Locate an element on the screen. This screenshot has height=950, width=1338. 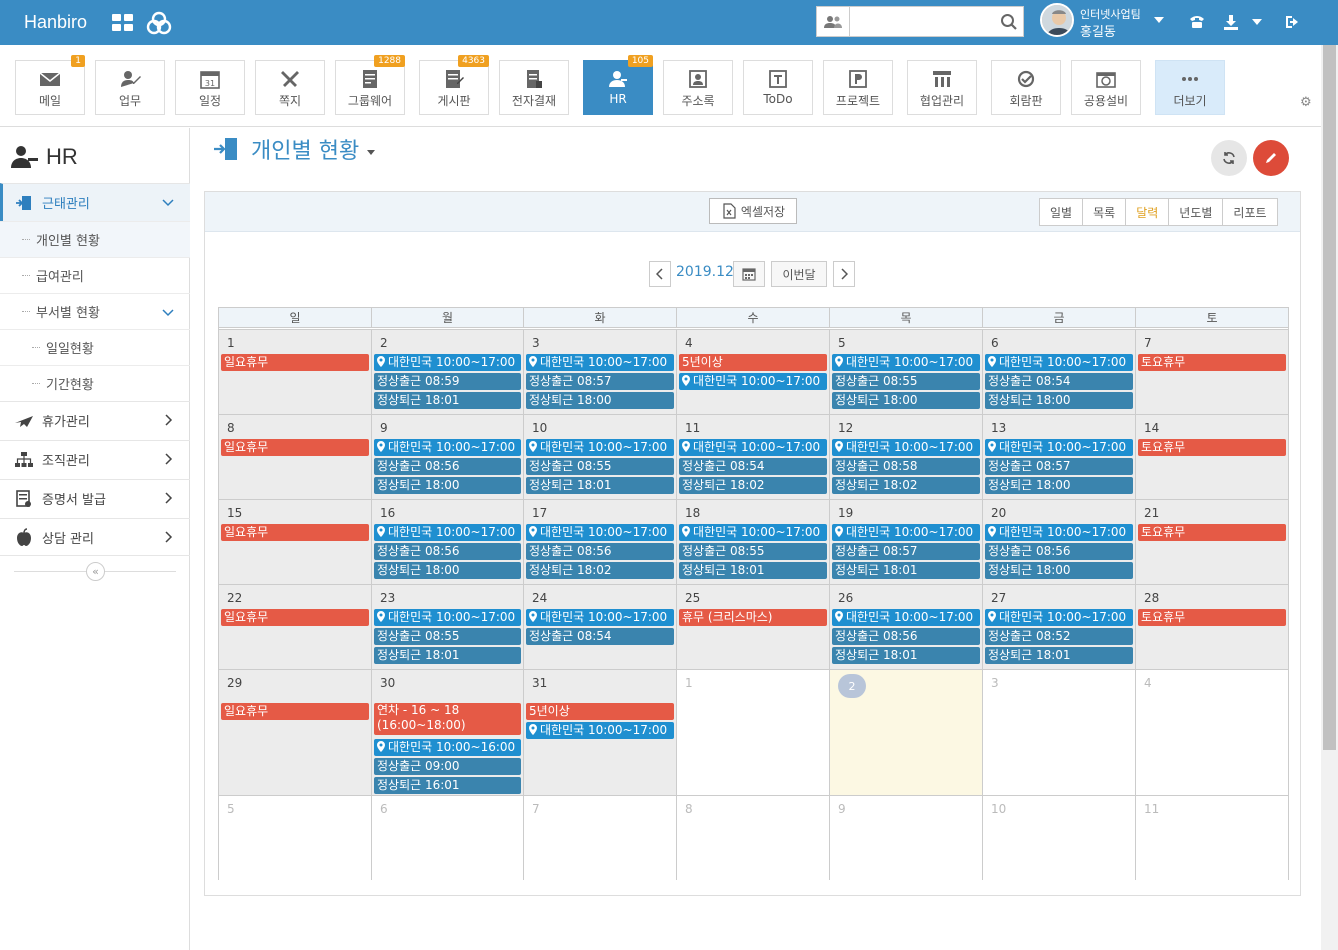
calendar-day-cell: 2 대한민국 10:00~17:00 정상출근 08:59 정상퇴근 18:01 is located at coordinates (447, 371).